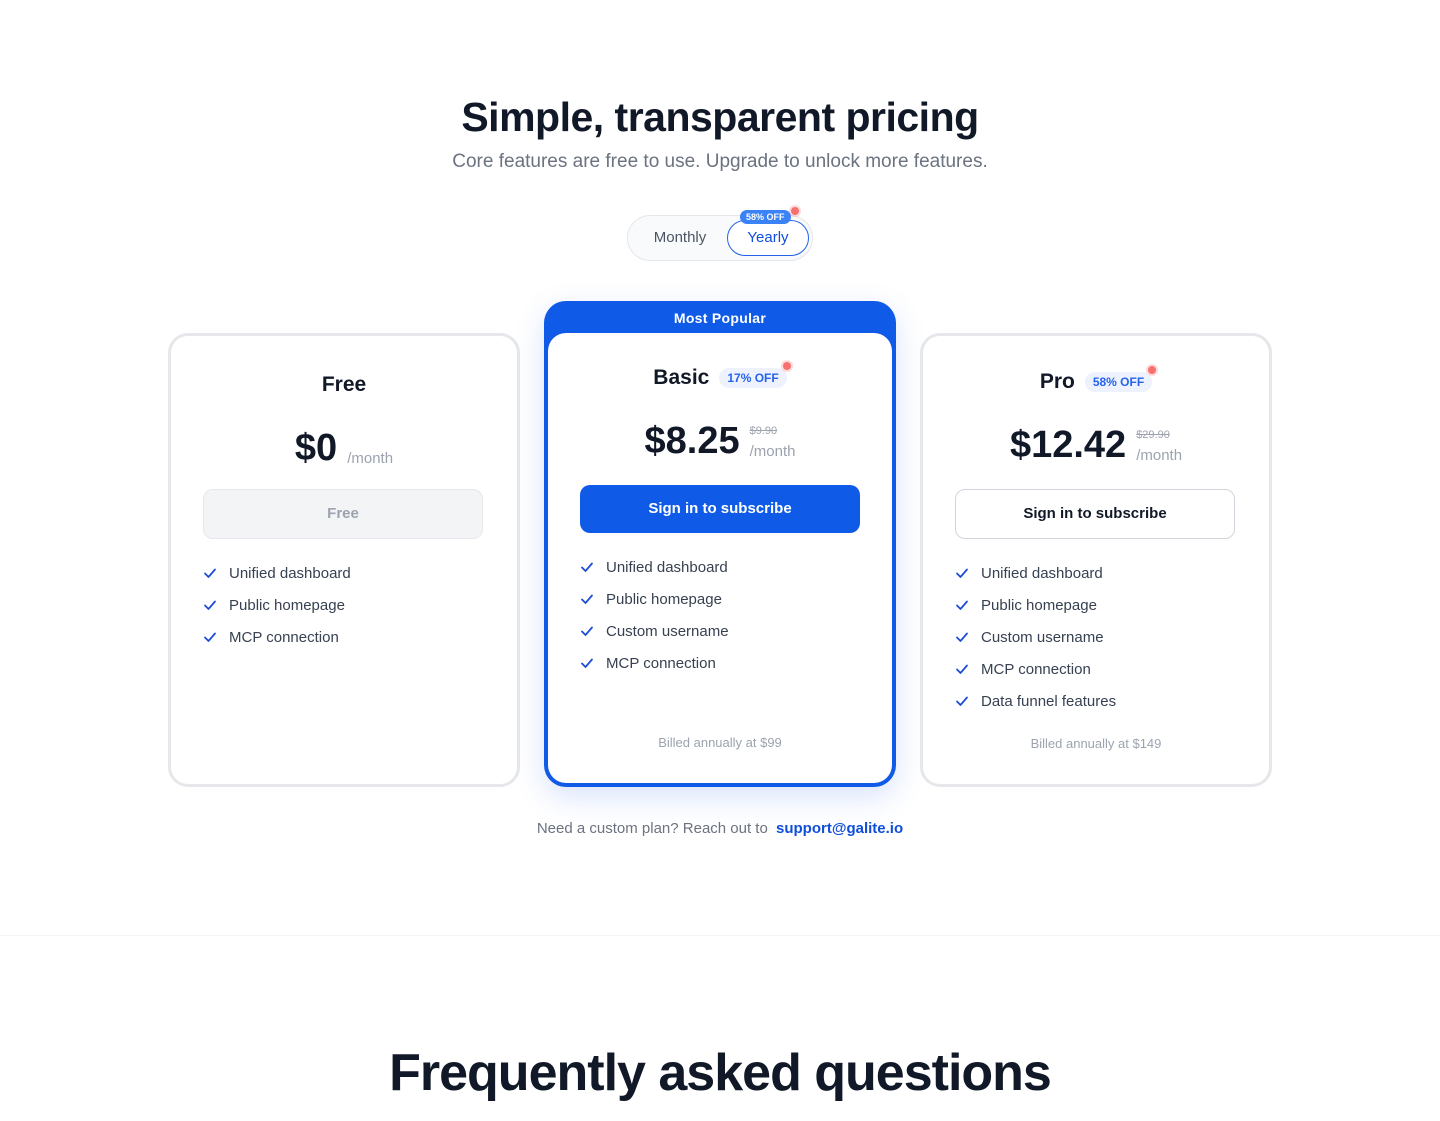 This screenshot has height=1121, width=1440. I want to click on discount-badge: 17% OFF, so click(755, 375).